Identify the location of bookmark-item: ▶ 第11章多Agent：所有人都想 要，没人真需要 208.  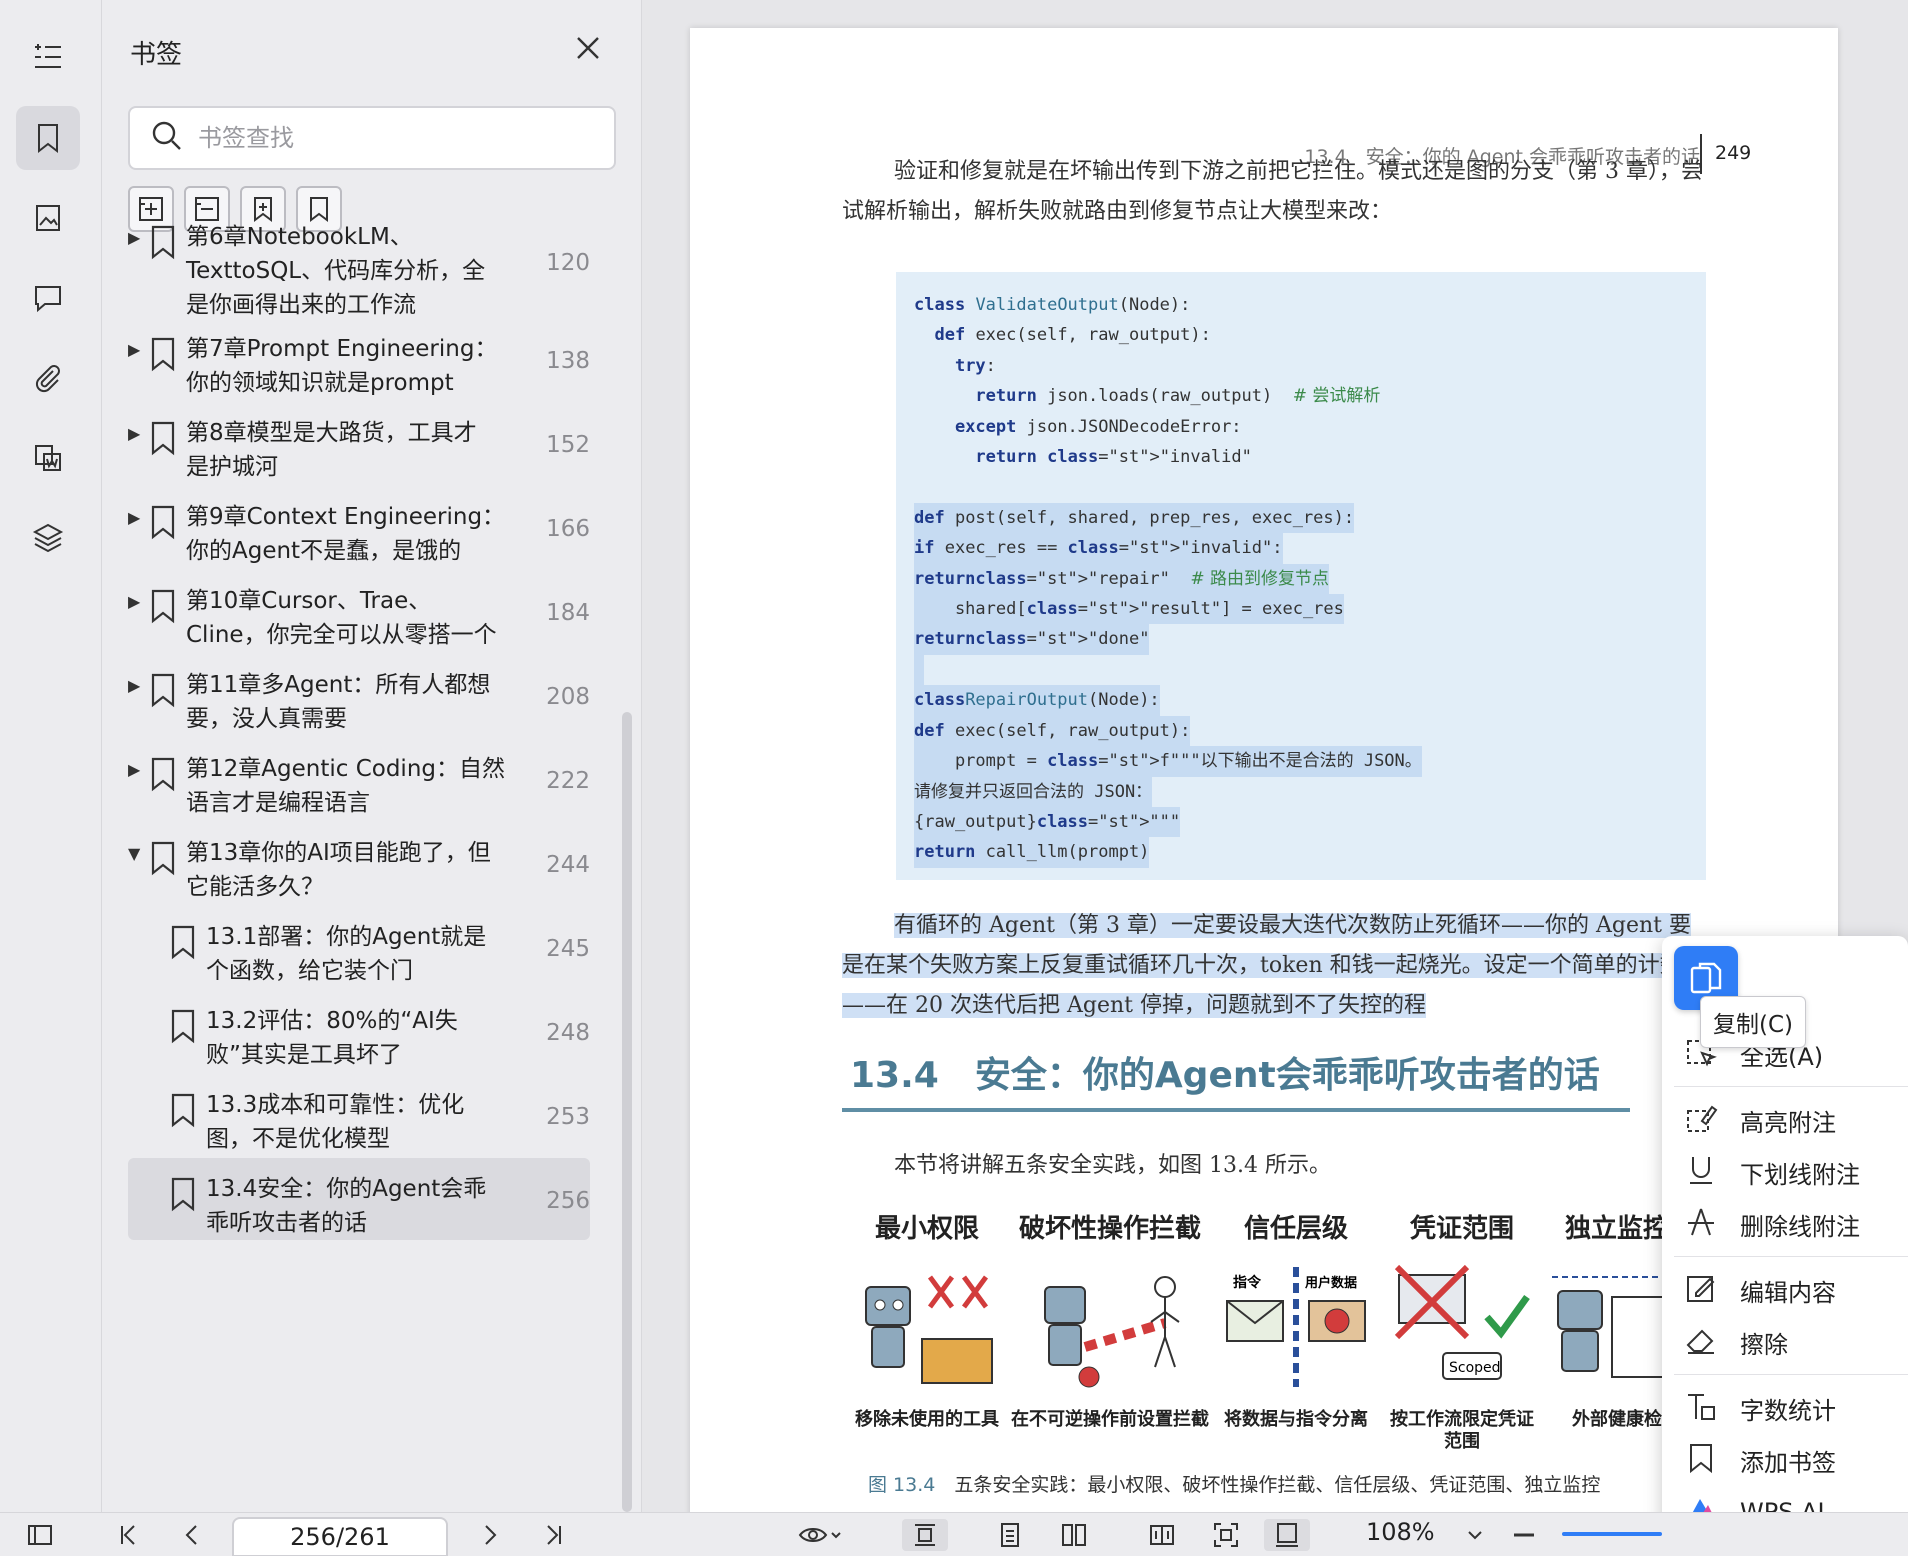
(359, 696).